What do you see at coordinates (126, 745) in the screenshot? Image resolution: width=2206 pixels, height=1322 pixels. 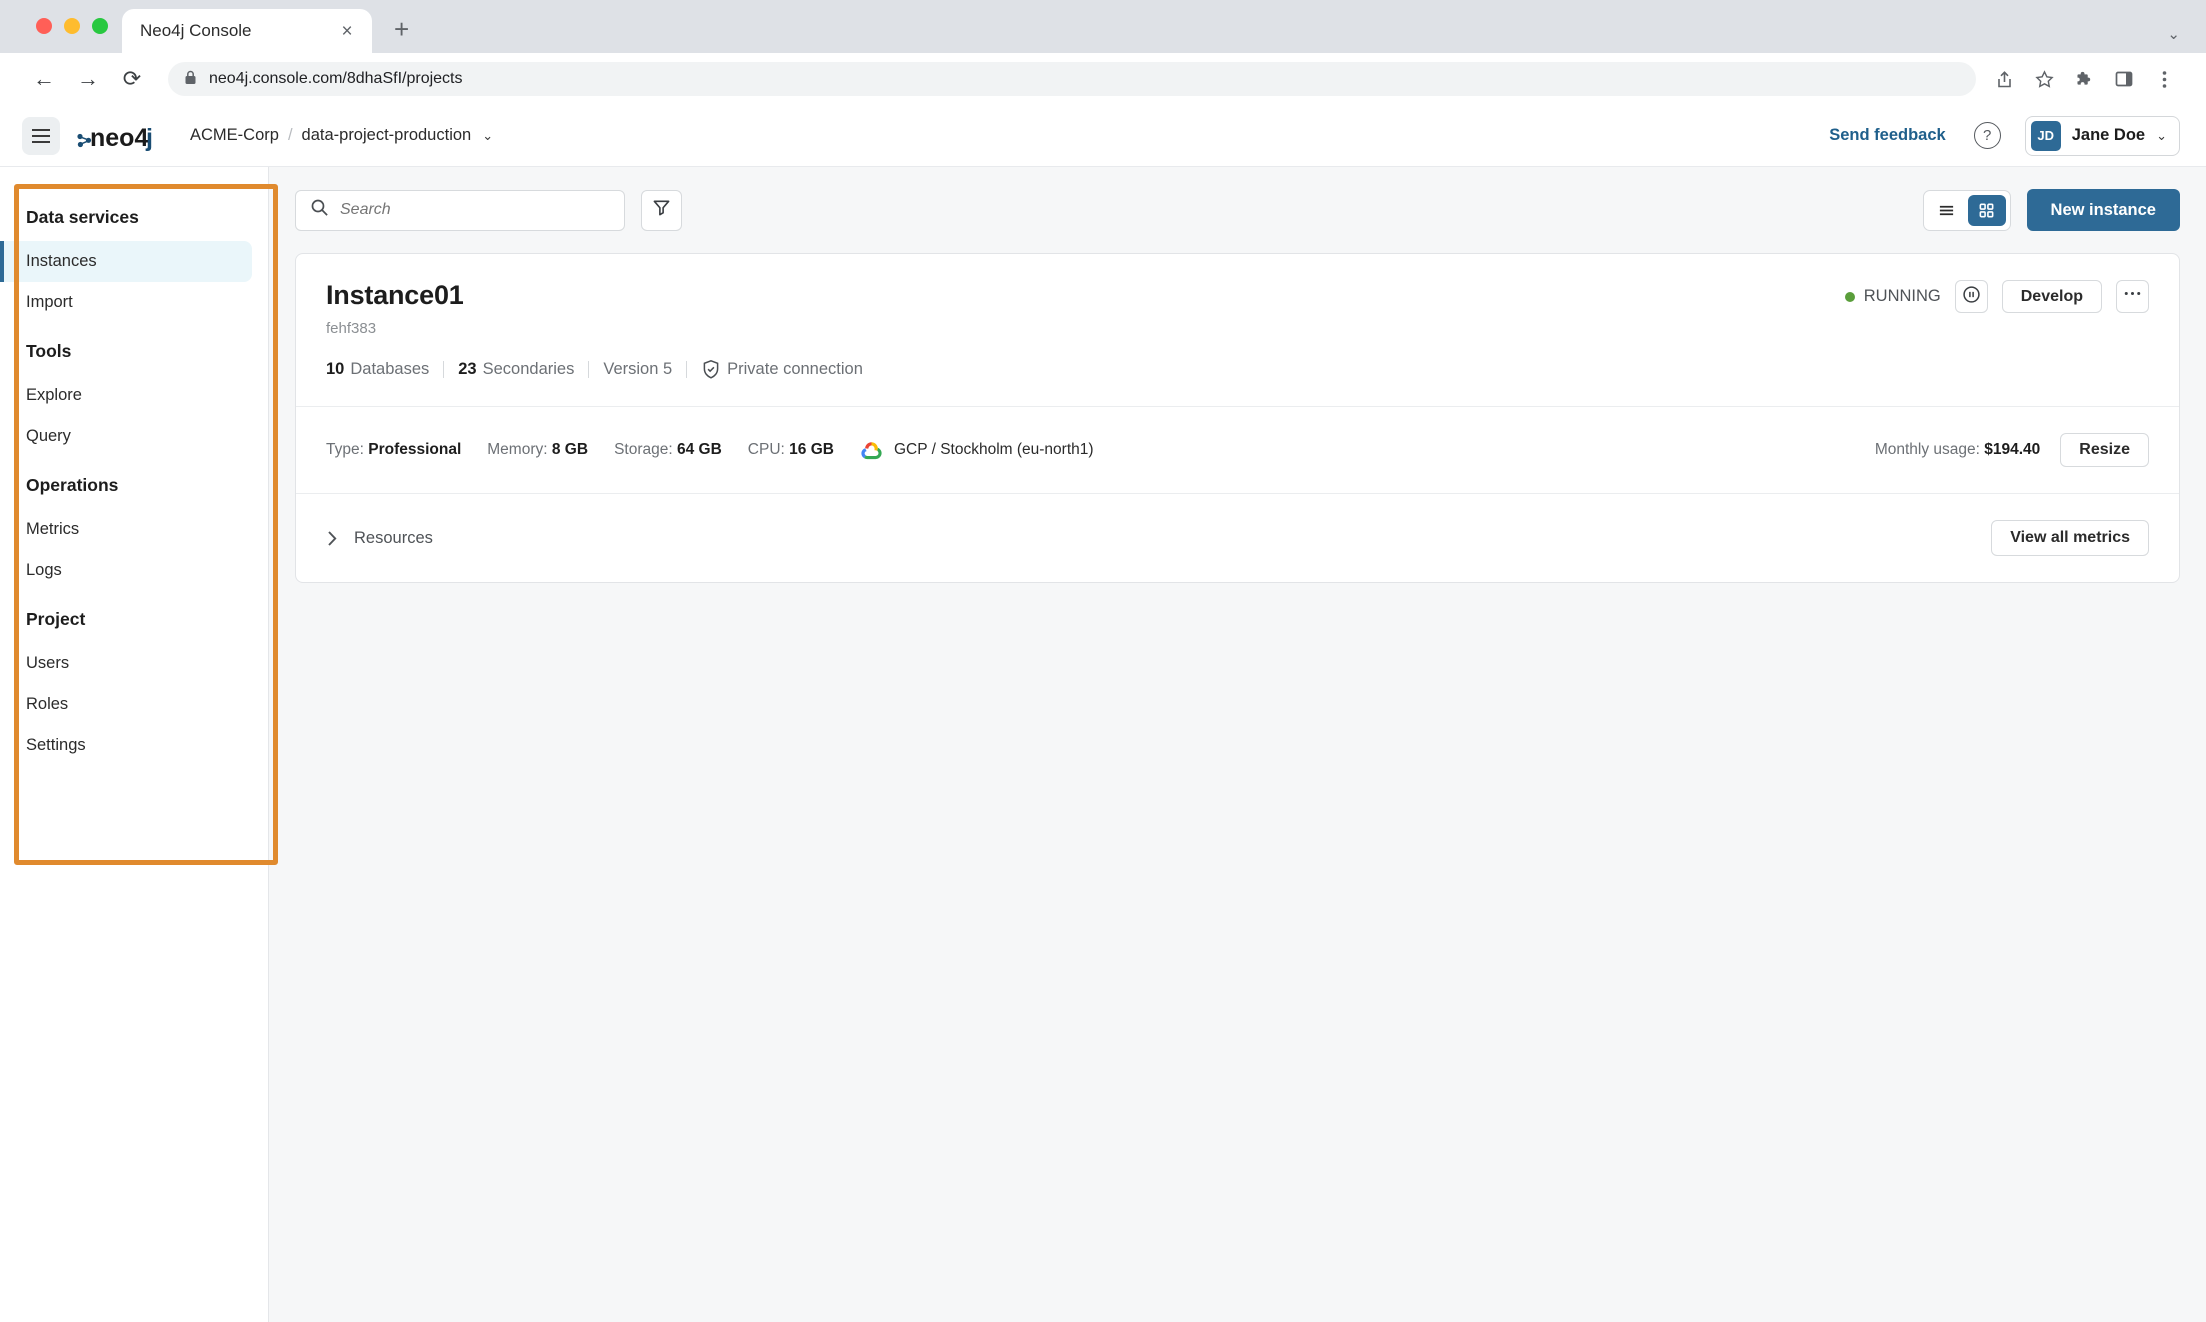 I see `sidebar-item-settings: Settings` at bounding box center [126, 745].